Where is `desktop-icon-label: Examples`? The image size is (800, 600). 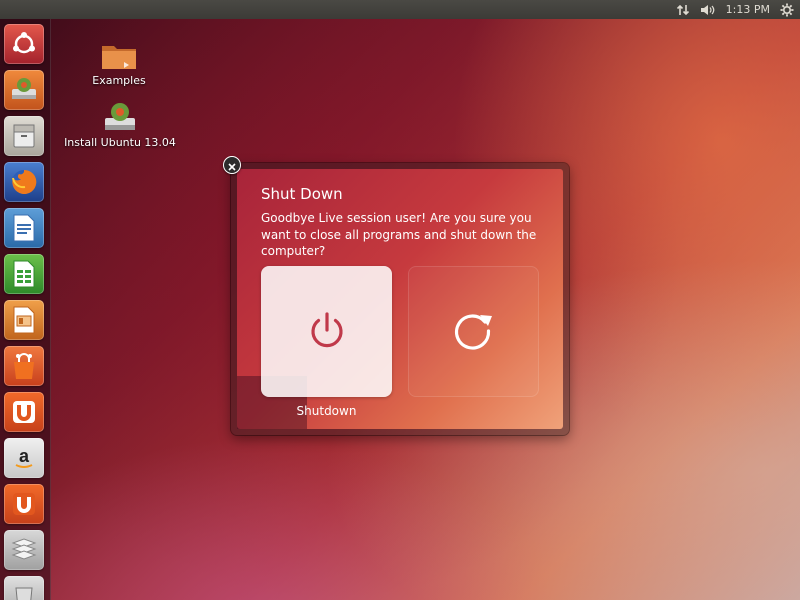 desktop-icon-label: Examples is located at coordinates (119, 80).